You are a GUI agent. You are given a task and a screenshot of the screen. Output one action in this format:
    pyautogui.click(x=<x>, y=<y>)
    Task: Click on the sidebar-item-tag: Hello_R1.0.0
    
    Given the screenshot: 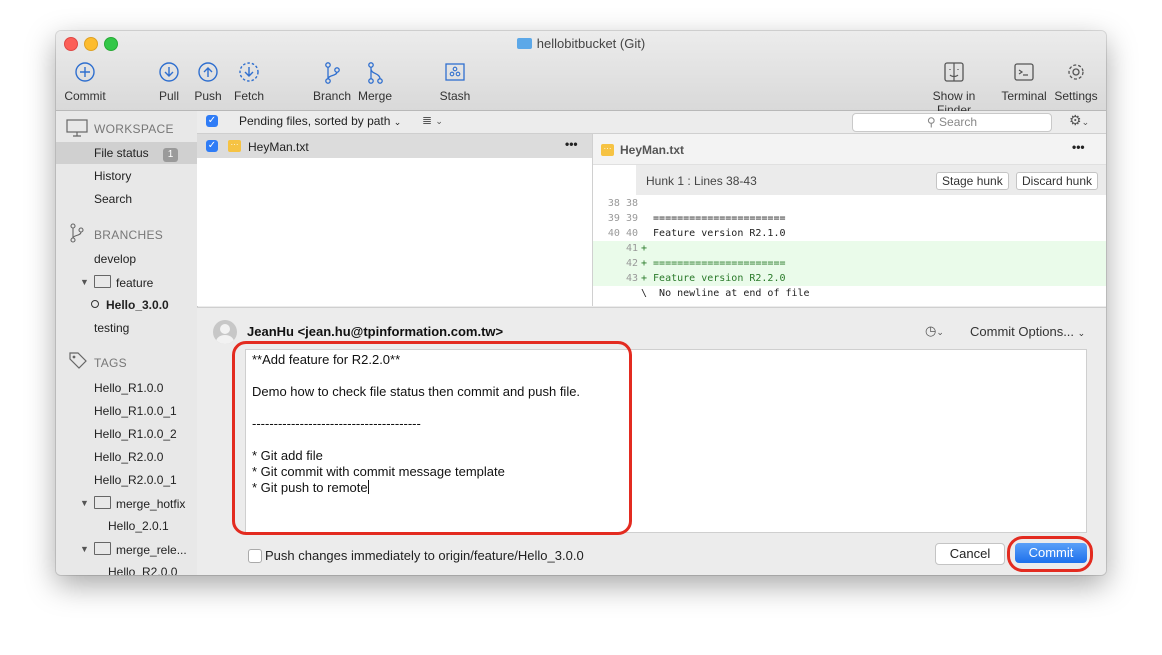 What is the action you would take?
    pyautogui.click(x=128, y=388)
    